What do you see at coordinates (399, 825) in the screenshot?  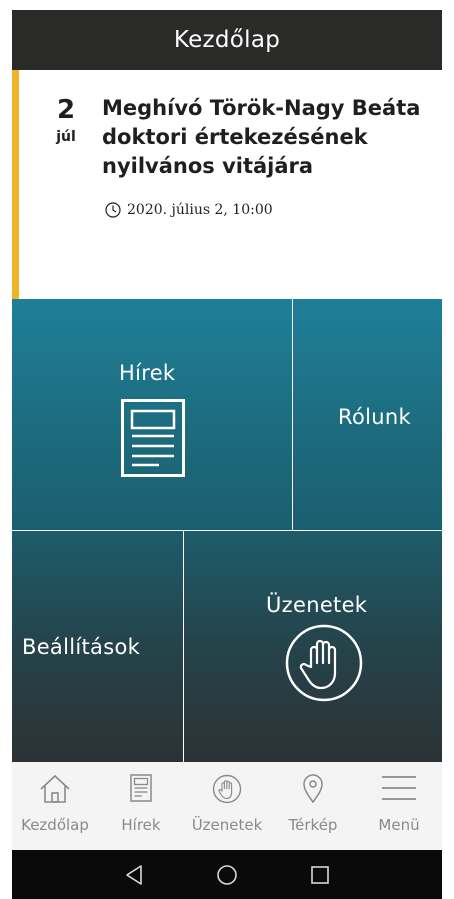 I see `nav-label-menu: Menü` at bounding box center [399, 825].